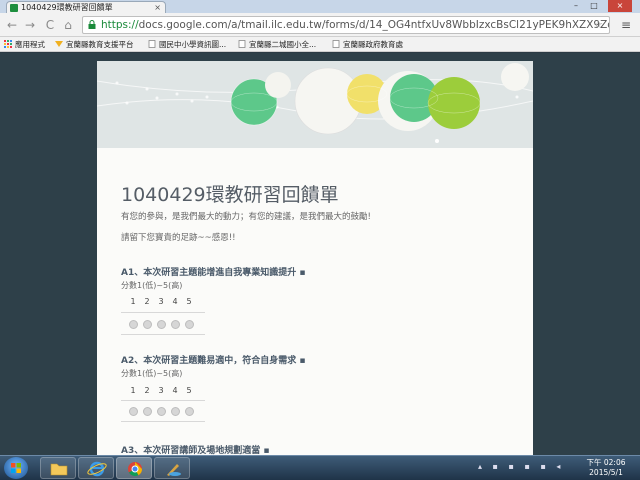  Describe the element at coordinates (213, 273) in the screenshot. I see `question-title-a1: A1、本次研習主題能增進自我專業知識提升 ▪` at that location.